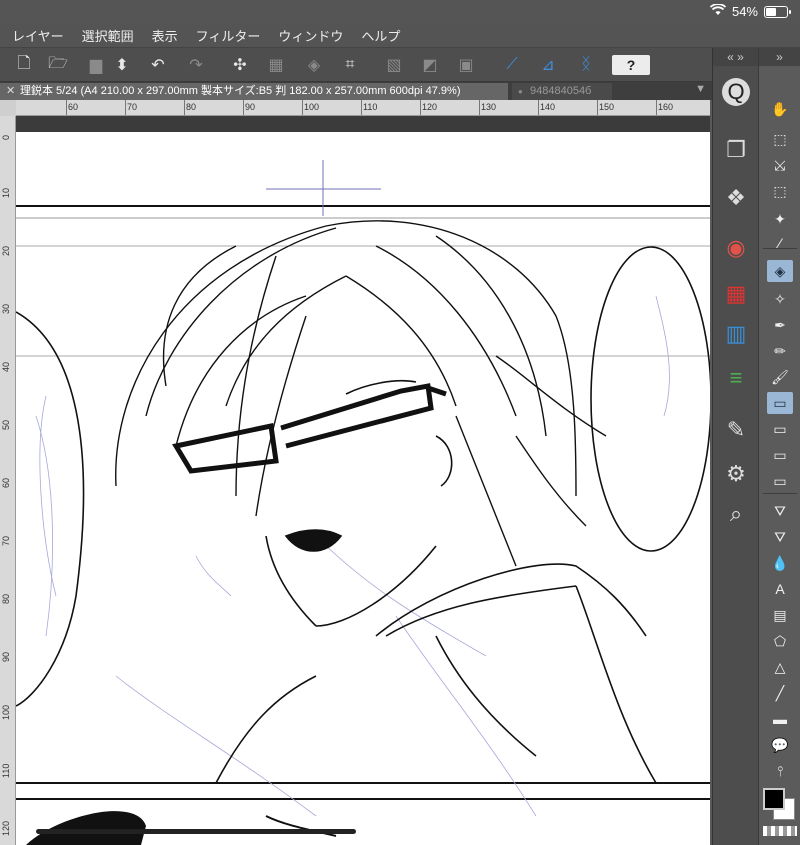 Image resolution: width=800 pixels, height=845 pixels. I want to click on frame-icon: ▬, so click(780, 719).